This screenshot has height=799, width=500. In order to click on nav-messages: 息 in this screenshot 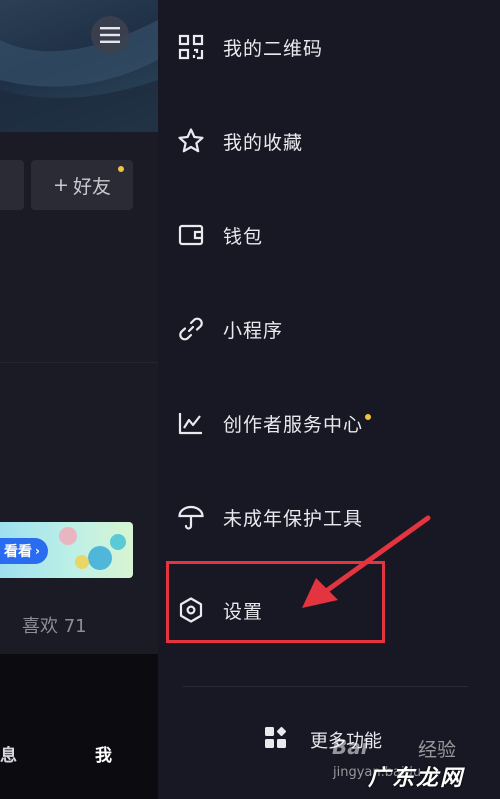, I will do `click(8, 753)`.